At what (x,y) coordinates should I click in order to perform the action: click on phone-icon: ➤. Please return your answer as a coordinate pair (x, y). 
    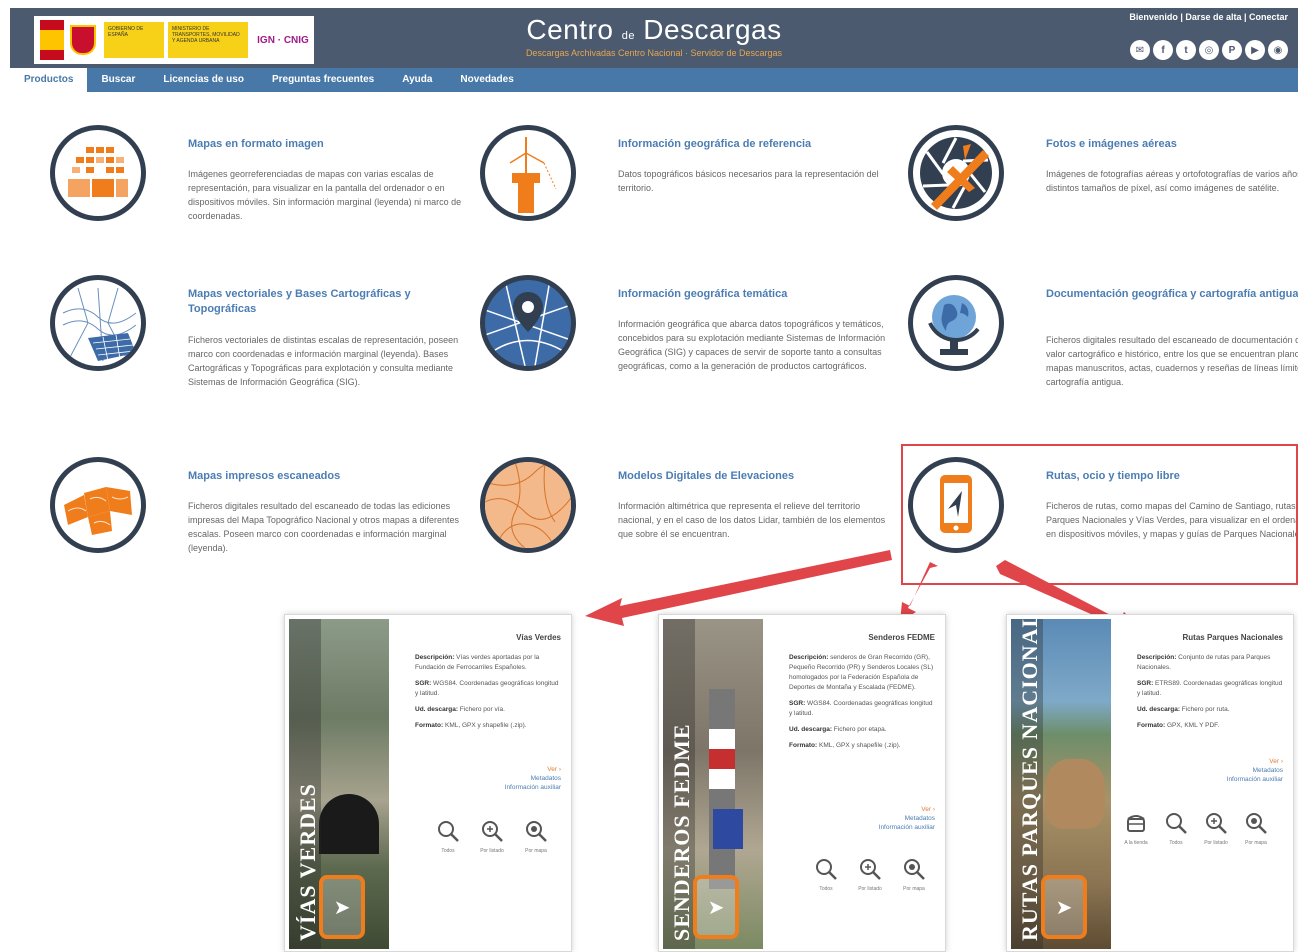
    Looking at the image, I should click on (1064, 907).